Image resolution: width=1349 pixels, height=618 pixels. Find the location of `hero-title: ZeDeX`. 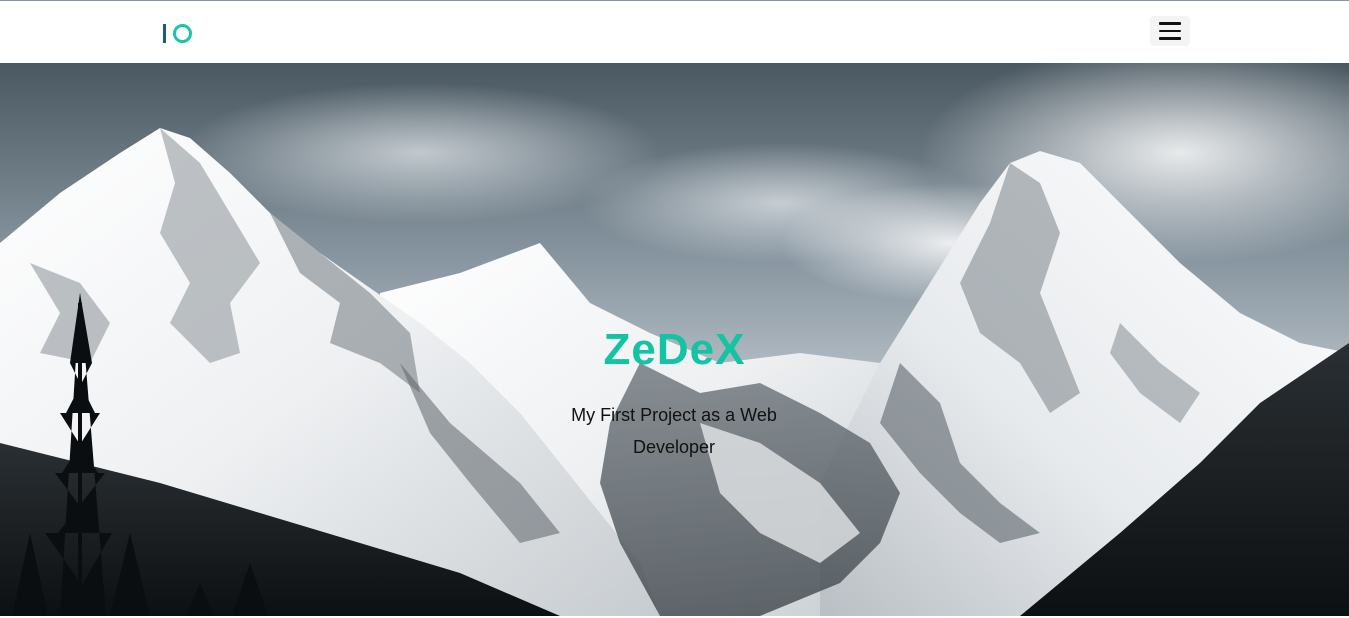

hero-title: ZeDeX is located at coordinates (674, 349).